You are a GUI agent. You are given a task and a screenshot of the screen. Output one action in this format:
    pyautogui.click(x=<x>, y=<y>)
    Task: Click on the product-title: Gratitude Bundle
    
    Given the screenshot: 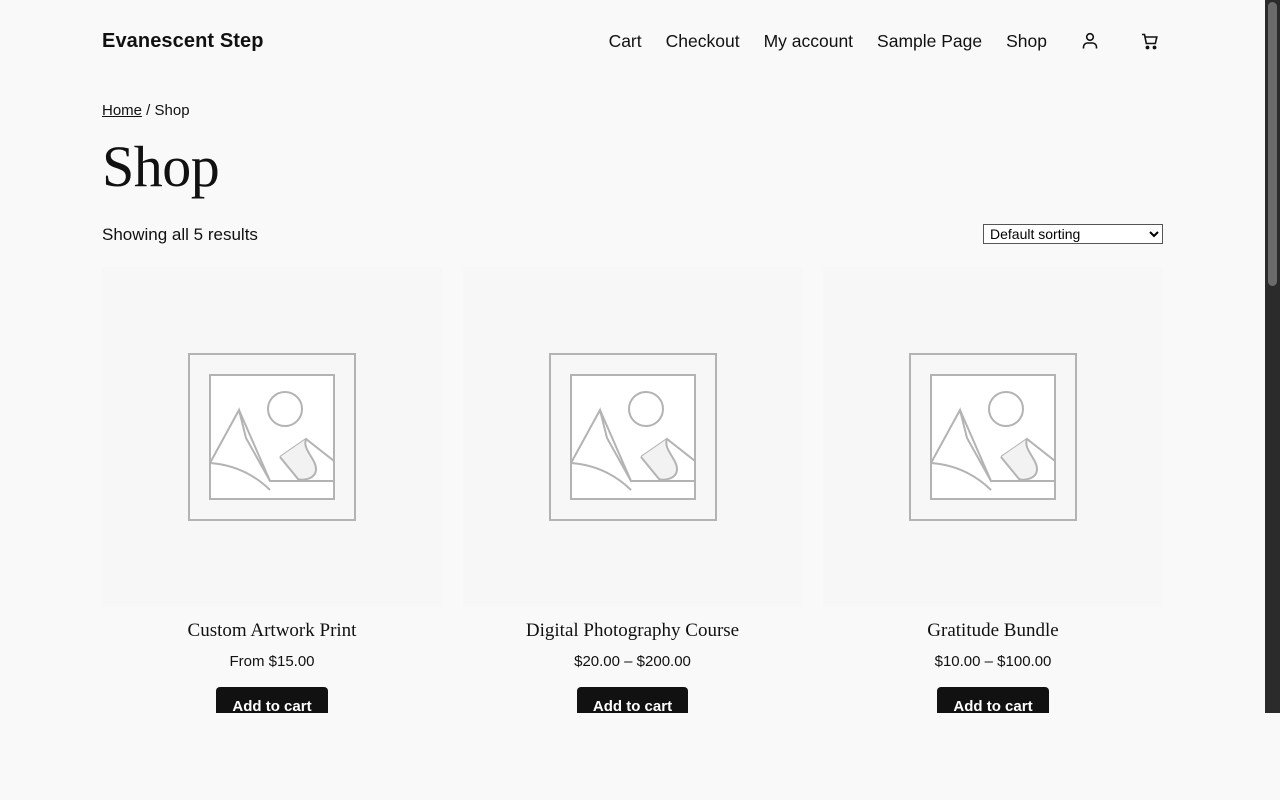 What is the action you would take?
    pyautogui.click(x=993, y=631)
    